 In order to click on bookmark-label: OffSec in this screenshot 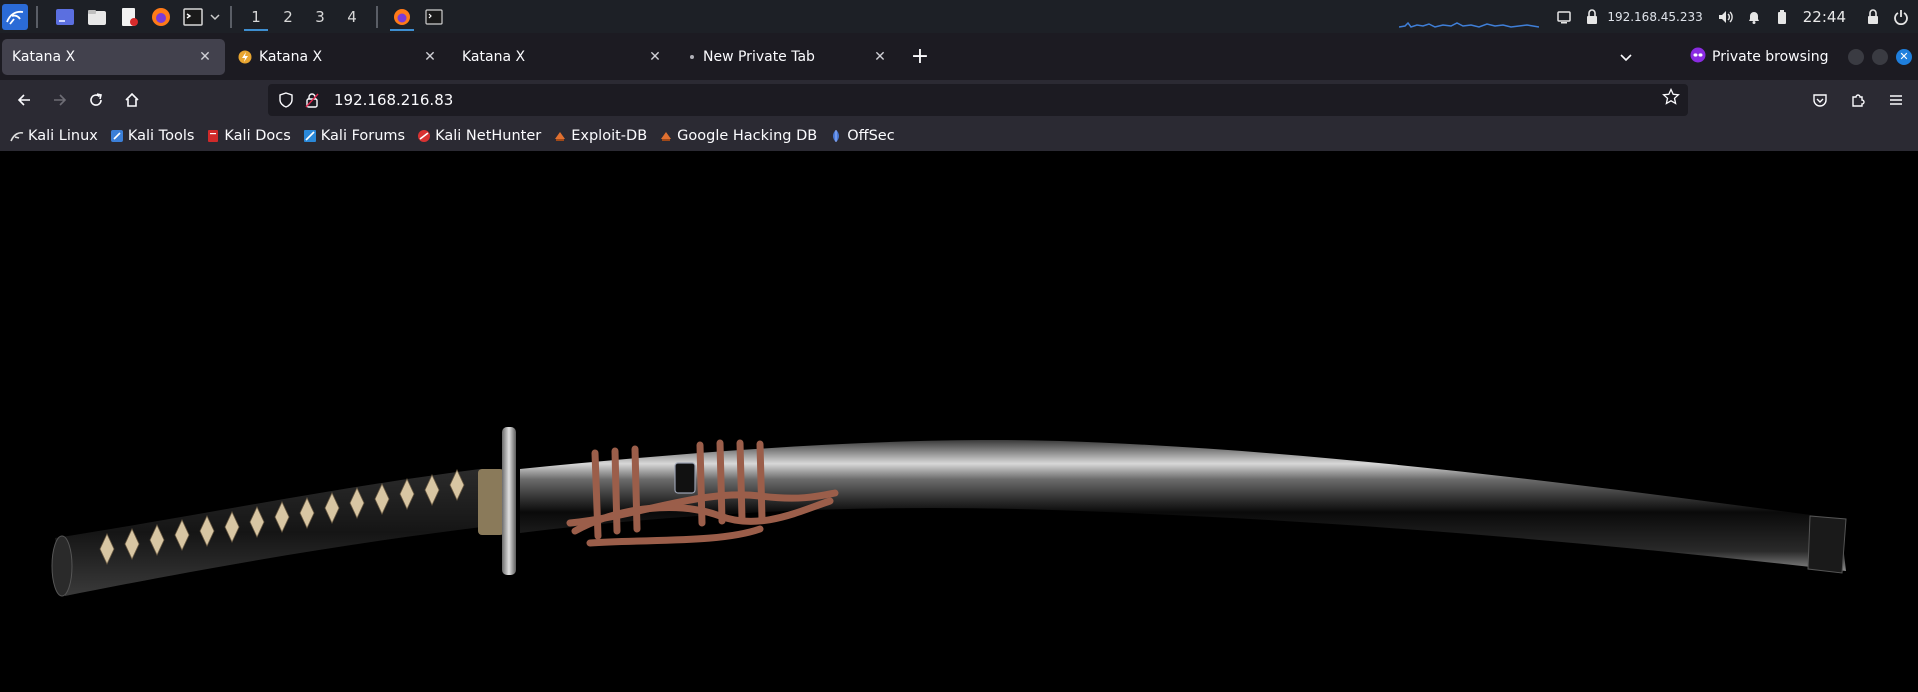, I will do `click(871, 135)`.